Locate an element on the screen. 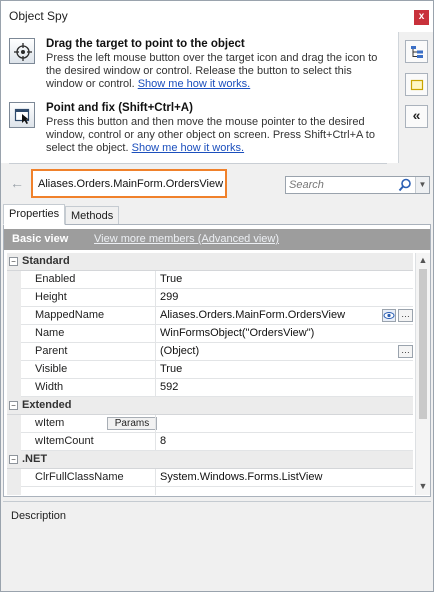 This screenshot has width=434, height=592. window-title: Object Spy is located at coordinates (38, 16).